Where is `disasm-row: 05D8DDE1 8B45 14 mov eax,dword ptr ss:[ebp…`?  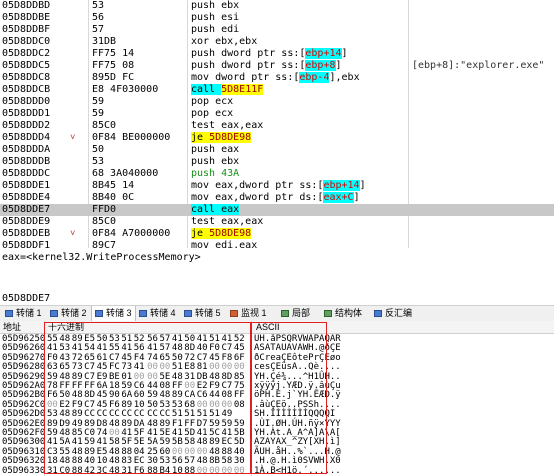
disasm-row: 05D8DDE1 8B45 14 mov eax,dword ptr ss:[ebp… is located at coordinates (277, 186).